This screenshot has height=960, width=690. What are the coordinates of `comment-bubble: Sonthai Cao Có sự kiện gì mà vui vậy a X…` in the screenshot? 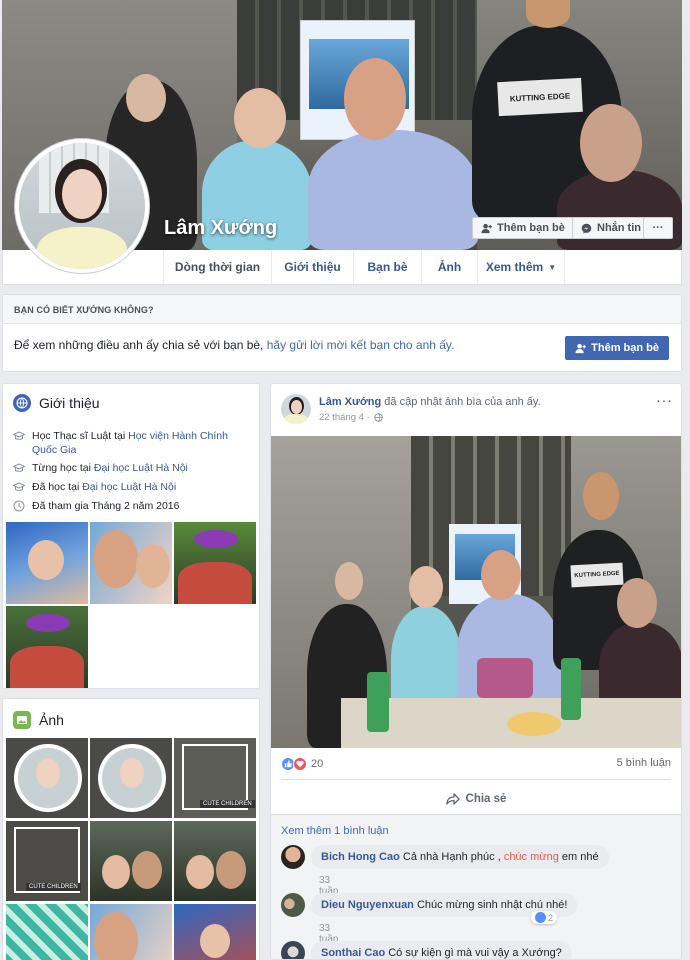 It's located at (441, 950).